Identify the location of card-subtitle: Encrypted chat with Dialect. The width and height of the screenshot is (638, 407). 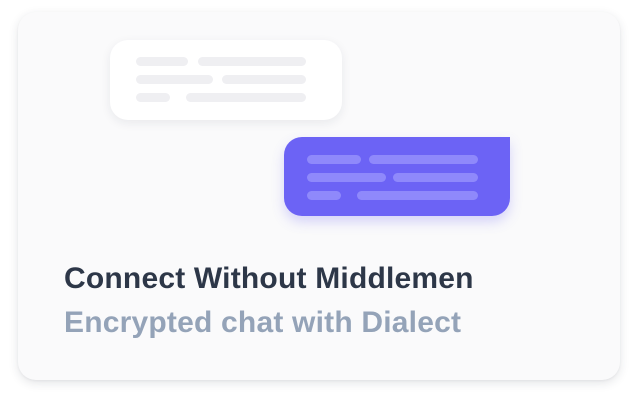
(263, 322).